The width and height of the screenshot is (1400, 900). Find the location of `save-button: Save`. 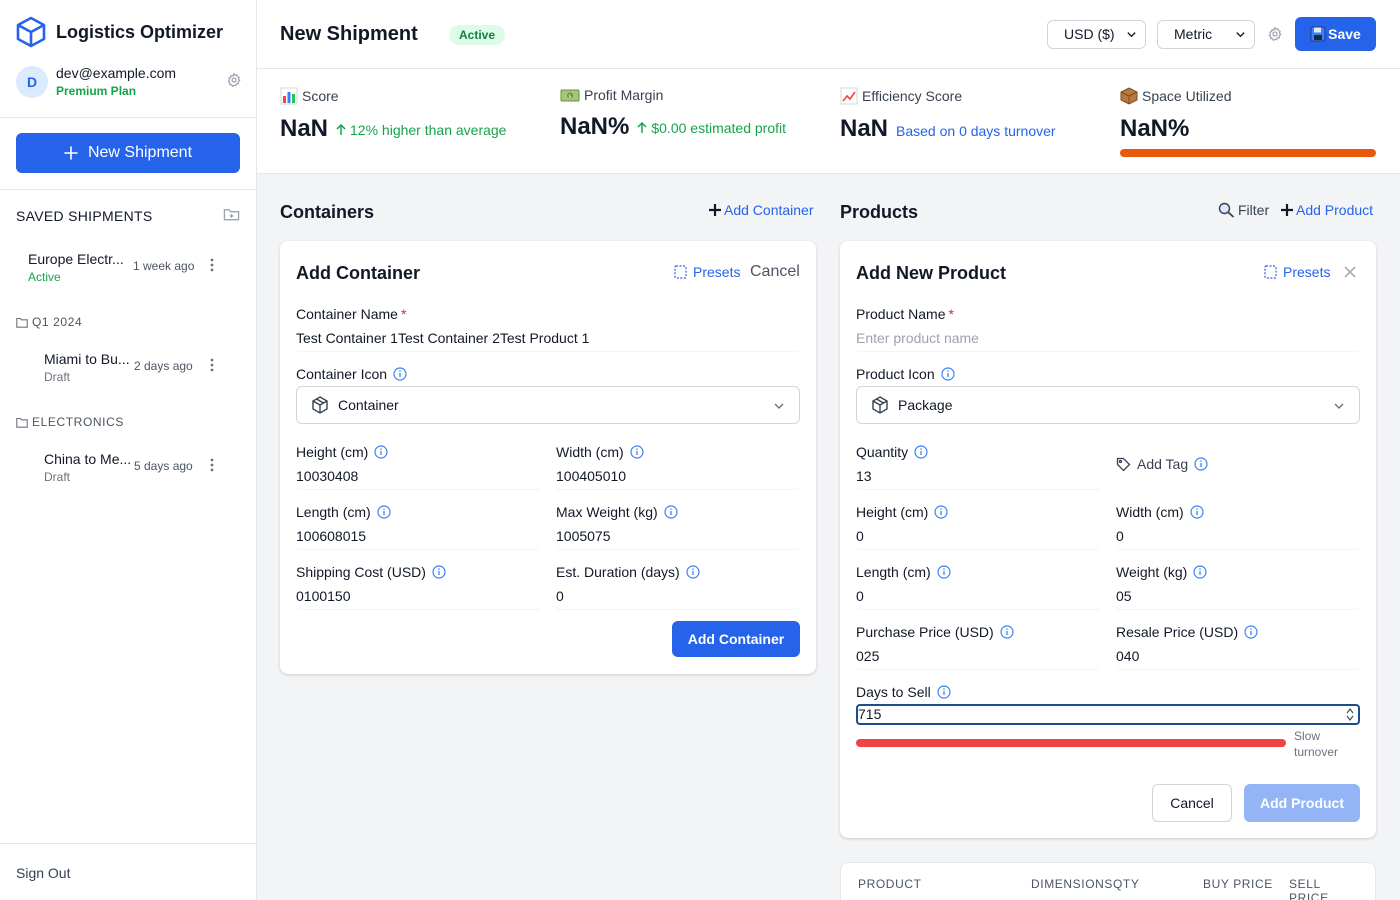

save-button: Save is located at coordinates (1335, 34).